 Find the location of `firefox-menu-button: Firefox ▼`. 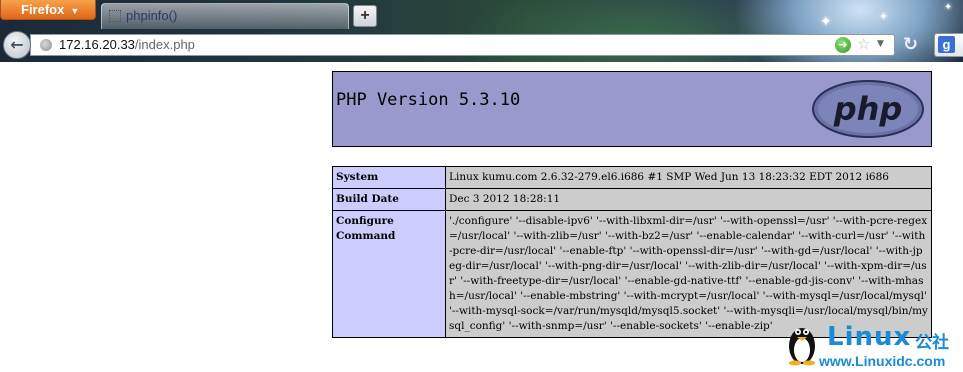

firefox-menu-button: Firefox ▼ is located at coordinates (48, 10).